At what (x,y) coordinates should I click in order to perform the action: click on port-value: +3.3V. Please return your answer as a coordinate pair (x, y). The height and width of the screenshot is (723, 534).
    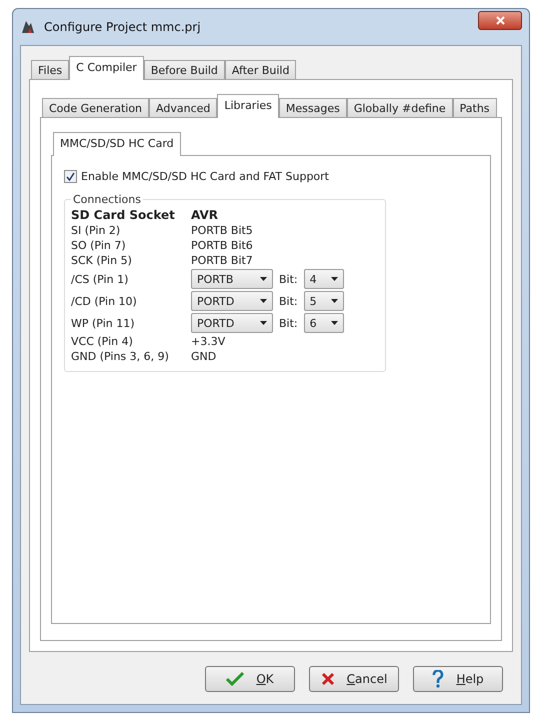
    Looking at the image, I should click on (208, 341).